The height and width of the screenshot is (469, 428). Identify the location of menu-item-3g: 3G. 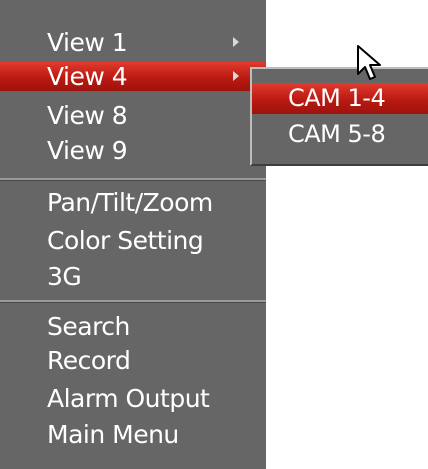
(133, 276).